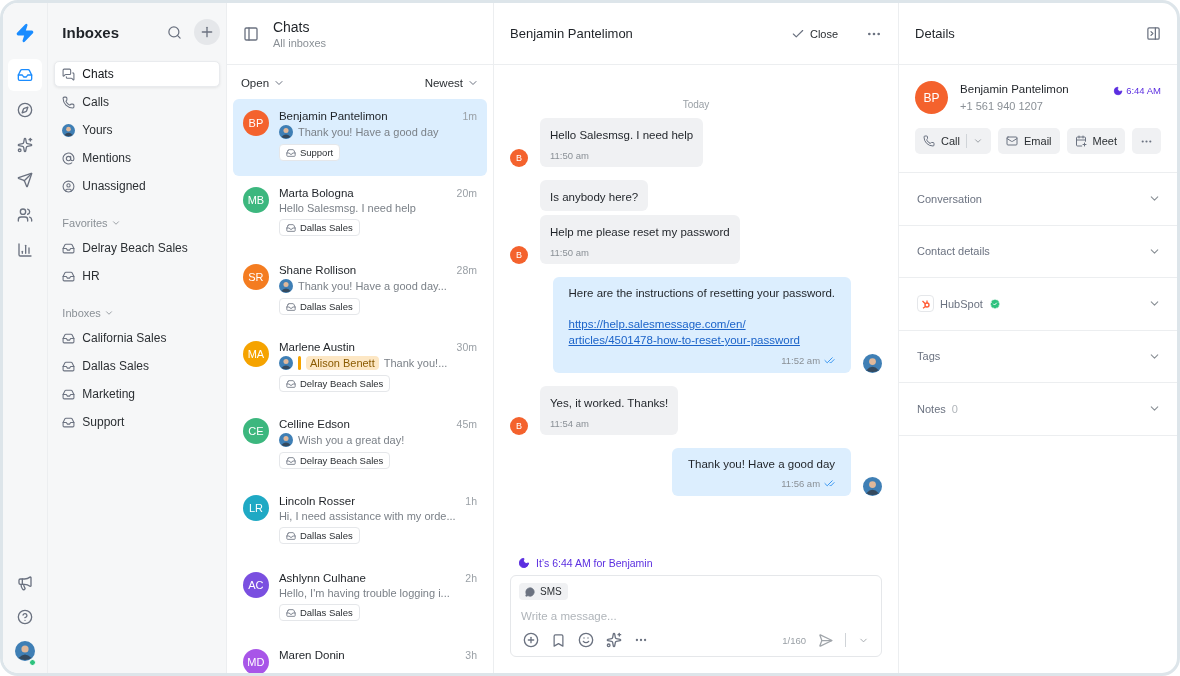  Describe the element at coordinates (91, 32) in the screenshot. I see `panel-title: Inboxes` at that location.